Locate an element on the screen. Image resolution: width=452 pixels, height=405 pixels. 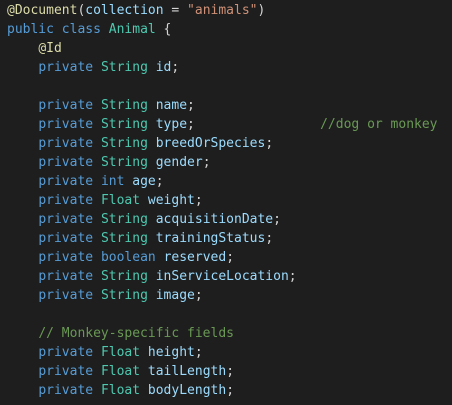
code-token: gender is located at coordinates (179, 162).